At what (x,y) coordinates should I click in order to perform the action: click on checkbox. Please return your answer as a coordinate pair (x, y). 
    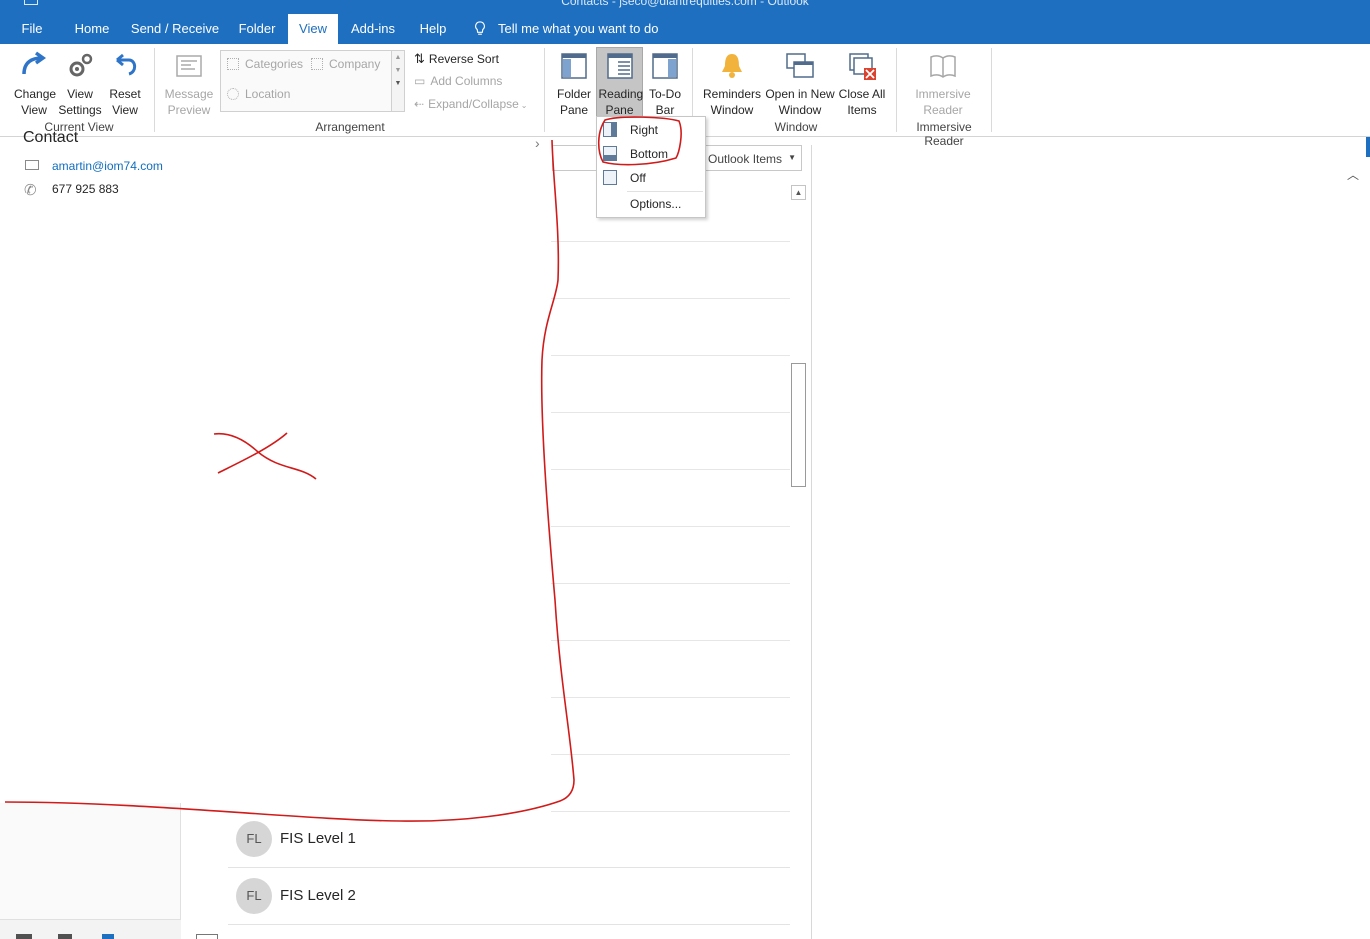
    Looking at the image, I should click on (207, 936).